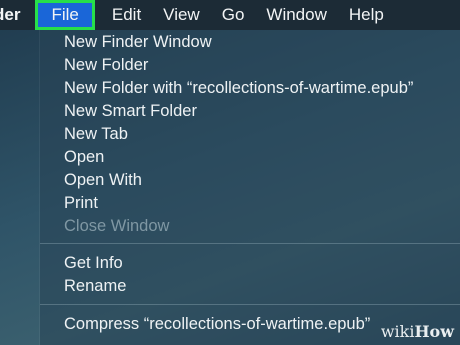  I want to click on menubar-window: Window, so click(296, 15).